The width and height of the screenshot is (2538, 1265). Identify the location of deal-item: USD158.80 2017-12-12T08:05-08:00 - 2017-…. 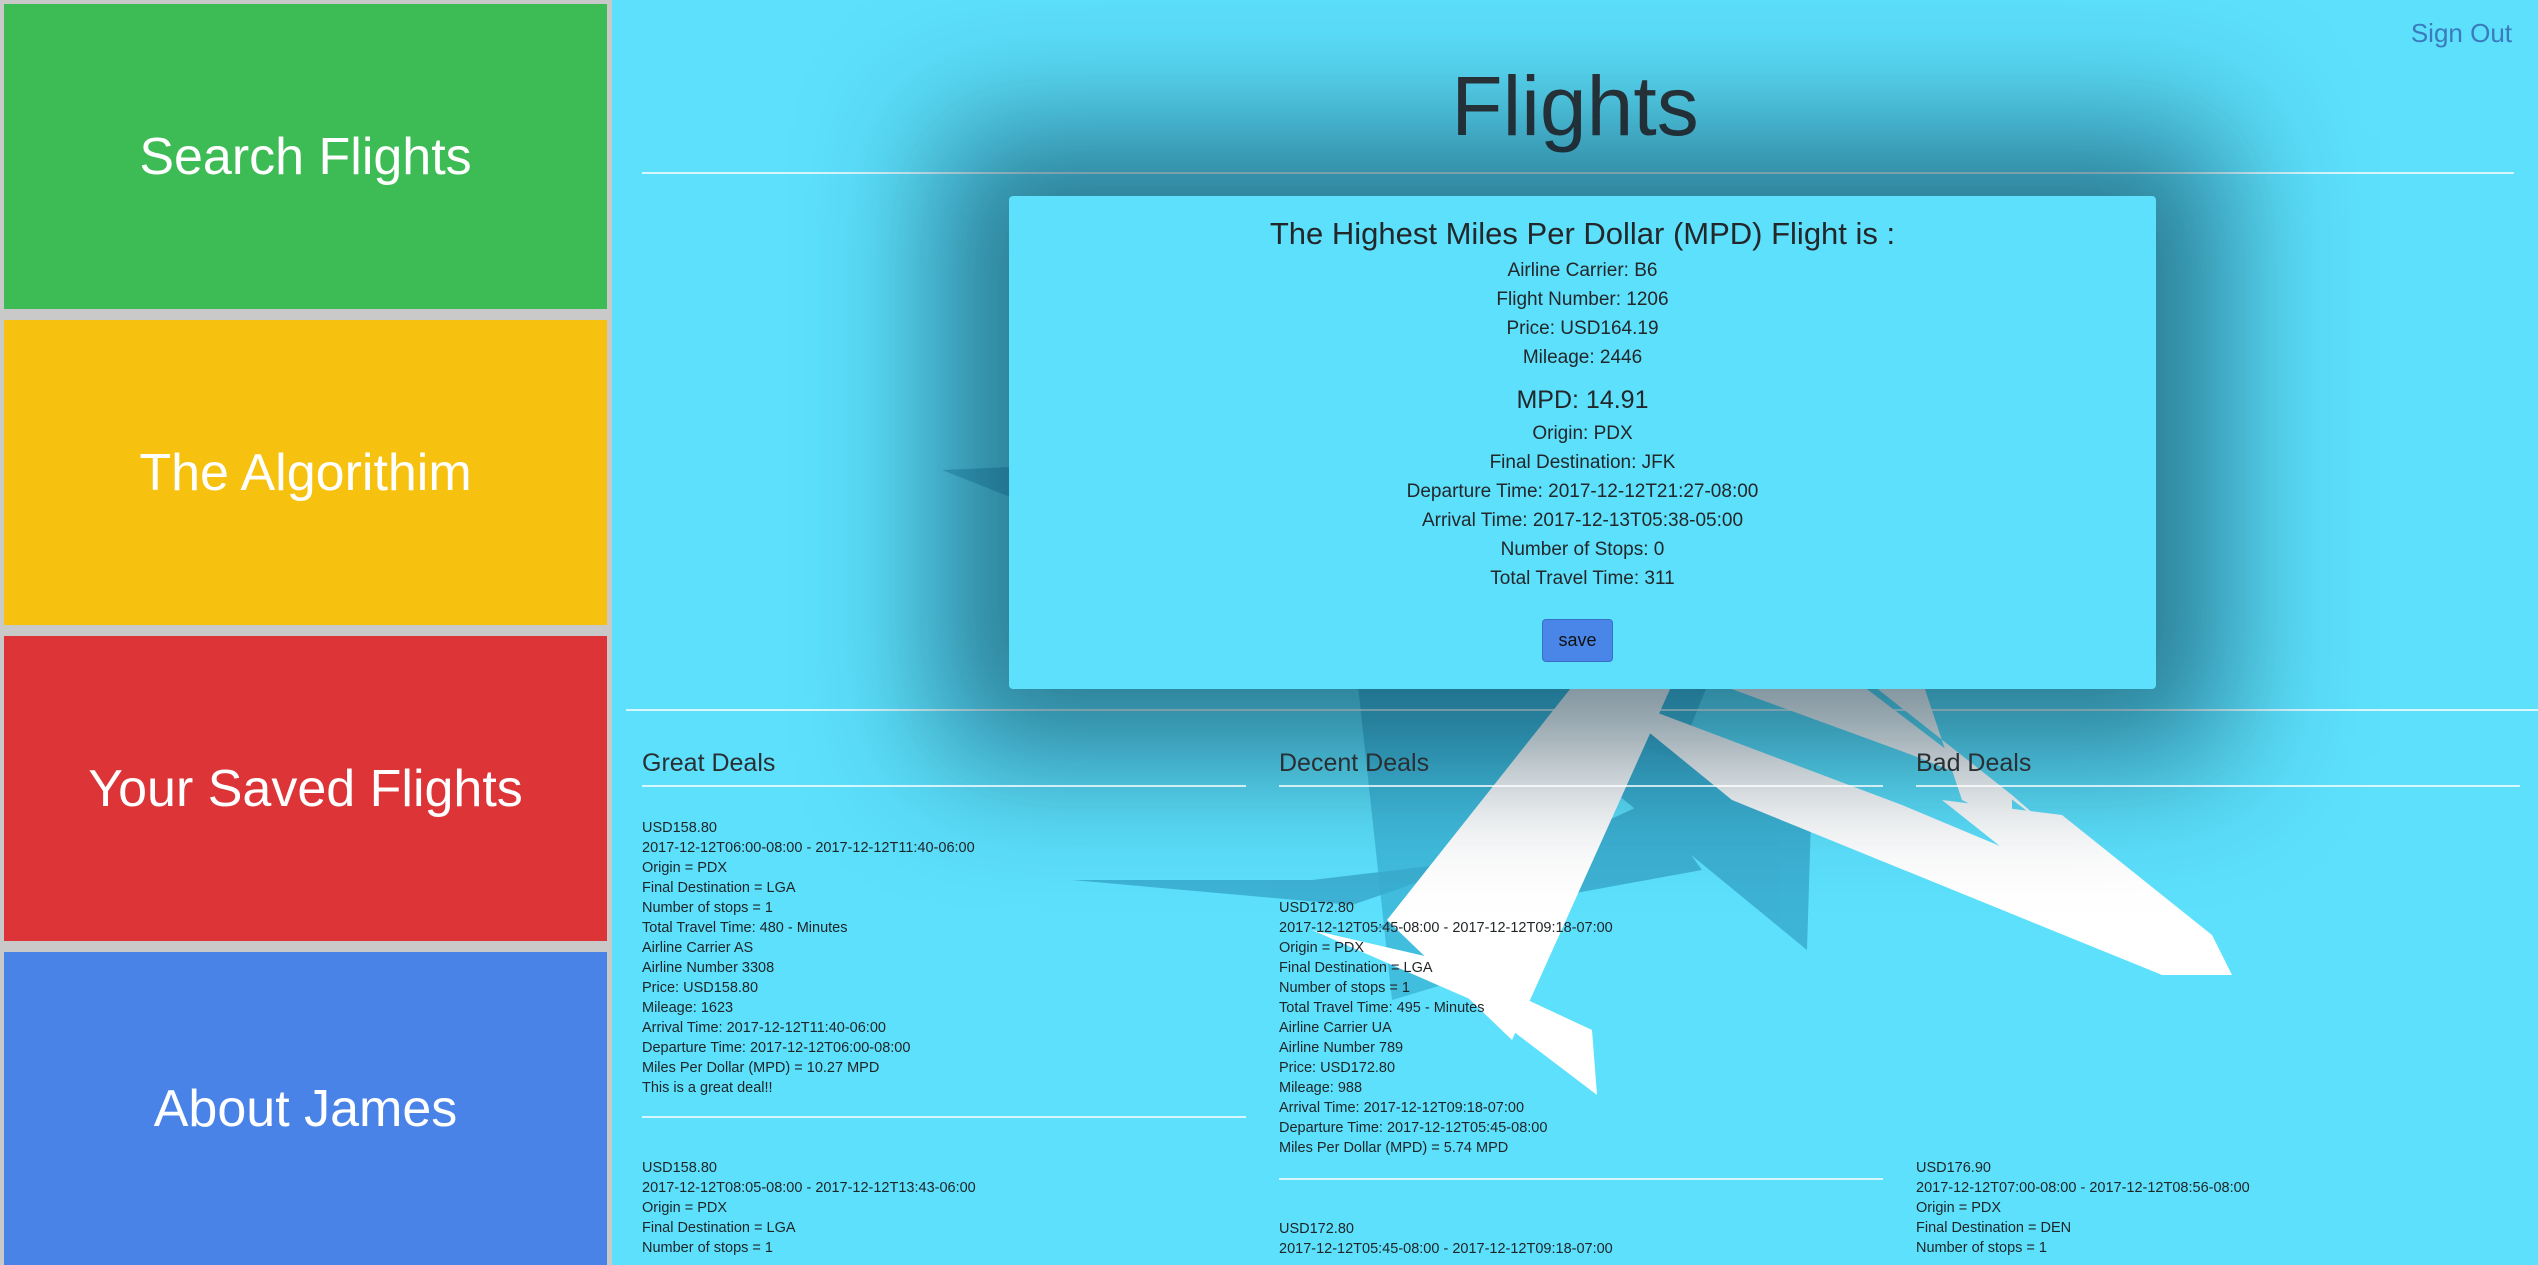
(944, 1208).